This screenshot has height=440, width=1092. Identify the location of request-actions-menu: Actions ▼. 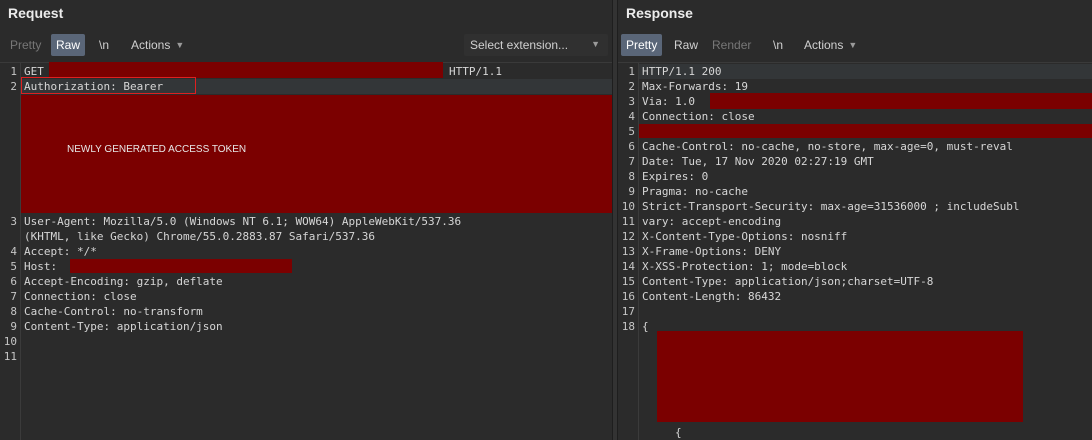
(157, 45).